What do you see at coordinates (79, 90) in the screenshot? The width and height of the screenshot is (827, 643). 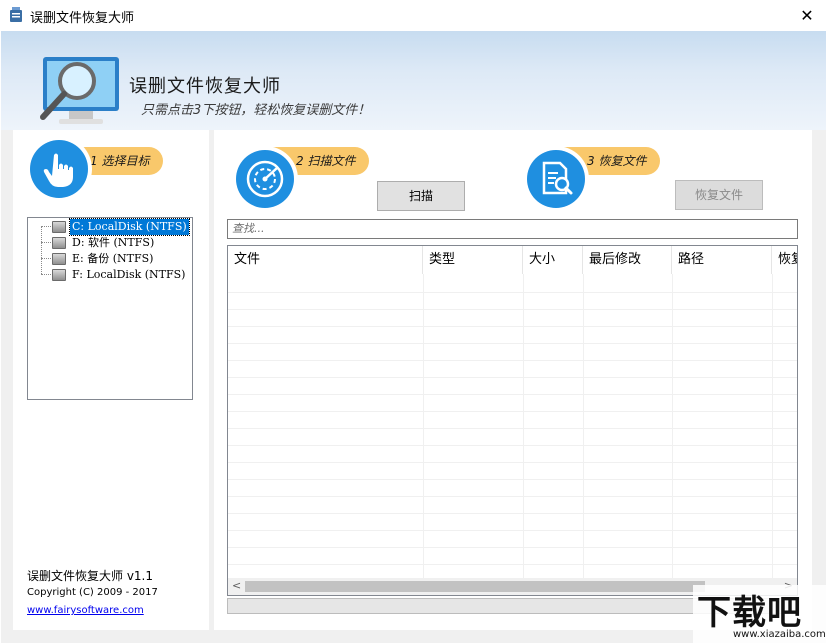 I see `monitor-magnifier-logo` at bounding box center [79, 90].